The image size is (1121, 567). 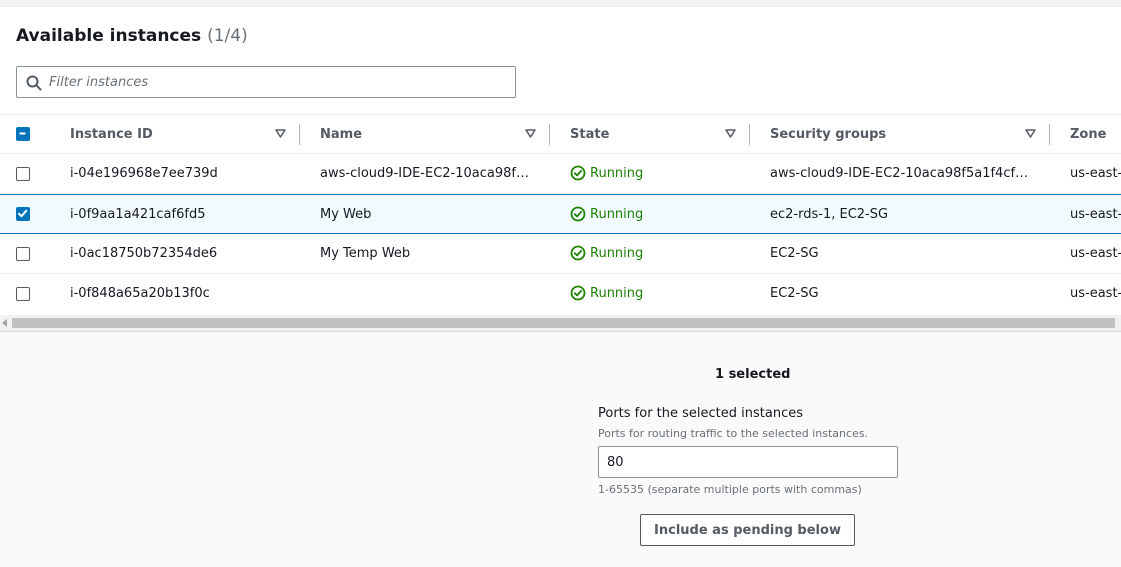 What do you see at coordinates (560, 3) in the screenshot?
I see `top-strip` at bounding box center [560, 3].